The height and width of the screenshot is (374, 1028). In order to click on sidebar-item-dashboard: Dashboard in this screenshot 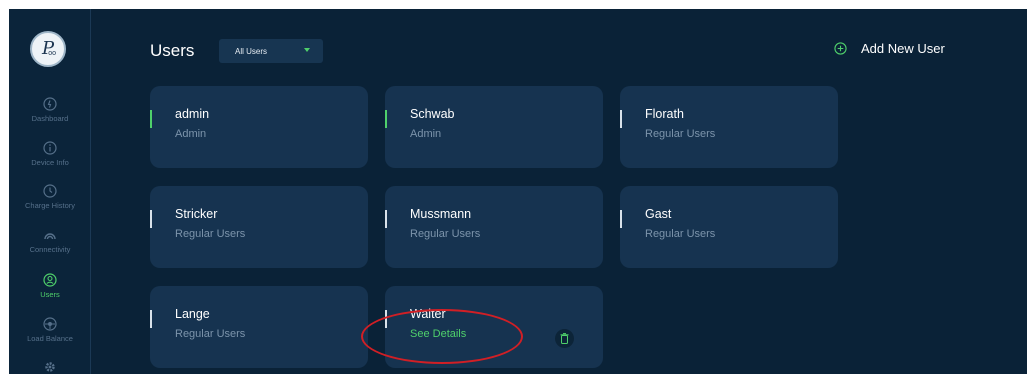, I will do `click(50, 110)`.